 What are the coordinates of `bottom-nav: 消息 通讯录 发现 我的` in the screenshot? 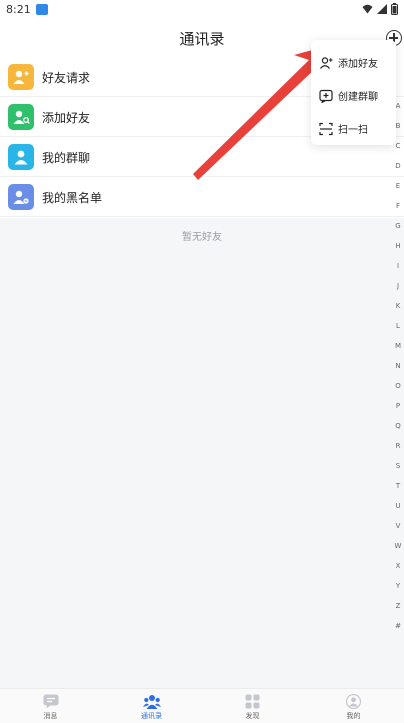 It's located at (202, 705).